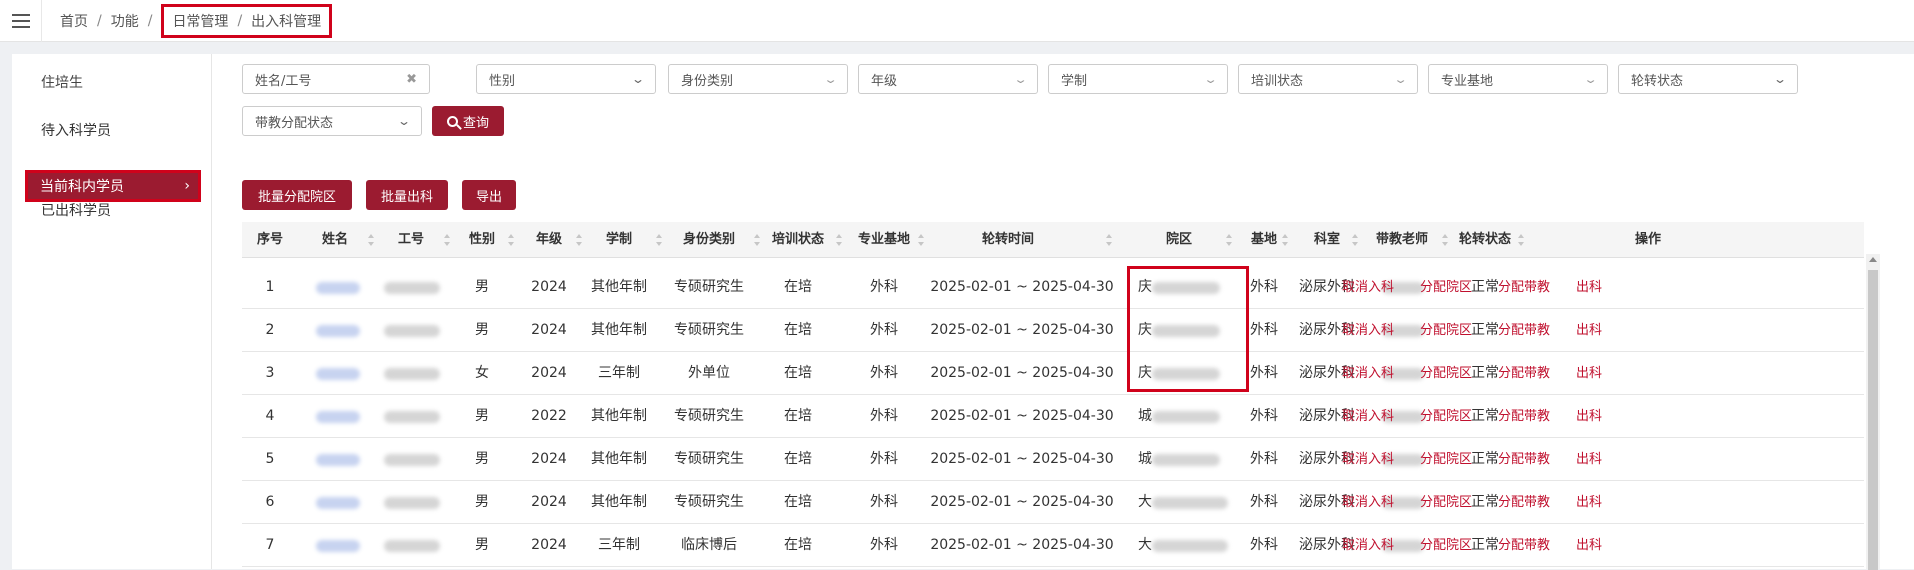 Image resolution: width=1914 pixels, height=570 pixels. I want to click on col-header-grade: 年级, so click(549, 240).